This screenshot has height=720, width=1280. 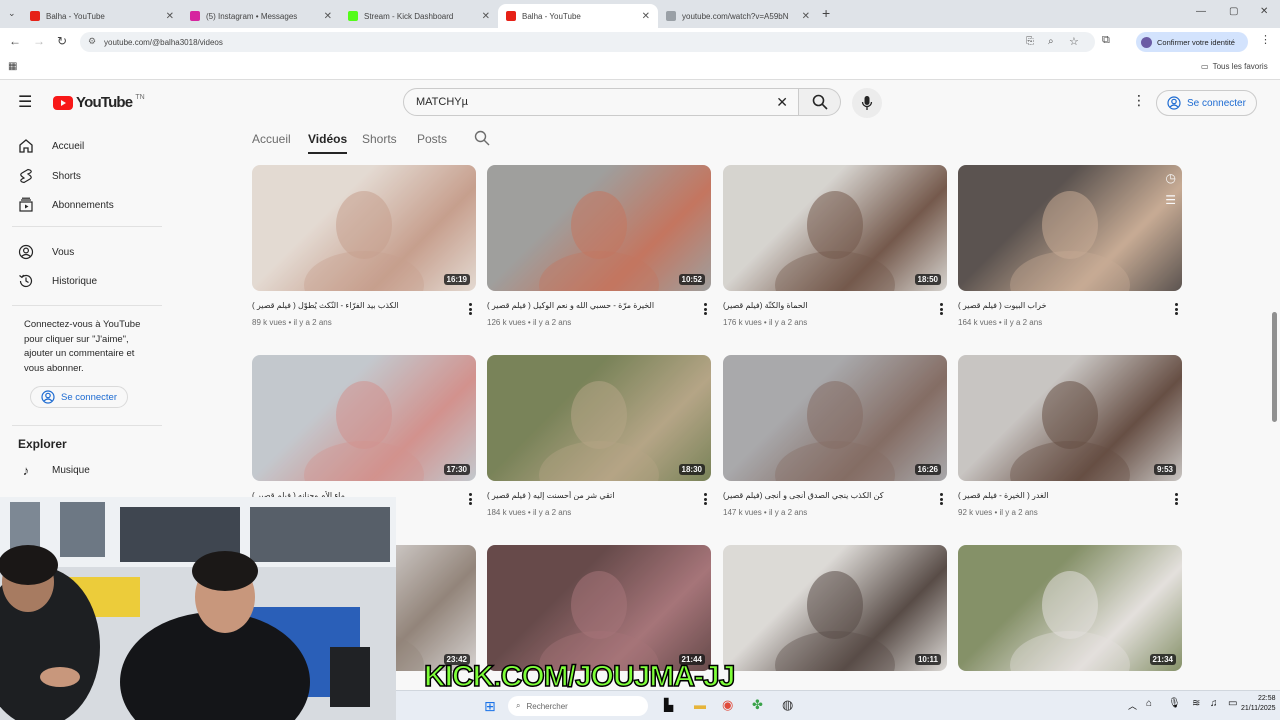 What do you see at coordinates (51, 146) in the screenshot?
I see `sidebar-item-accueil: Accueil` at bounding box center [51, 146].